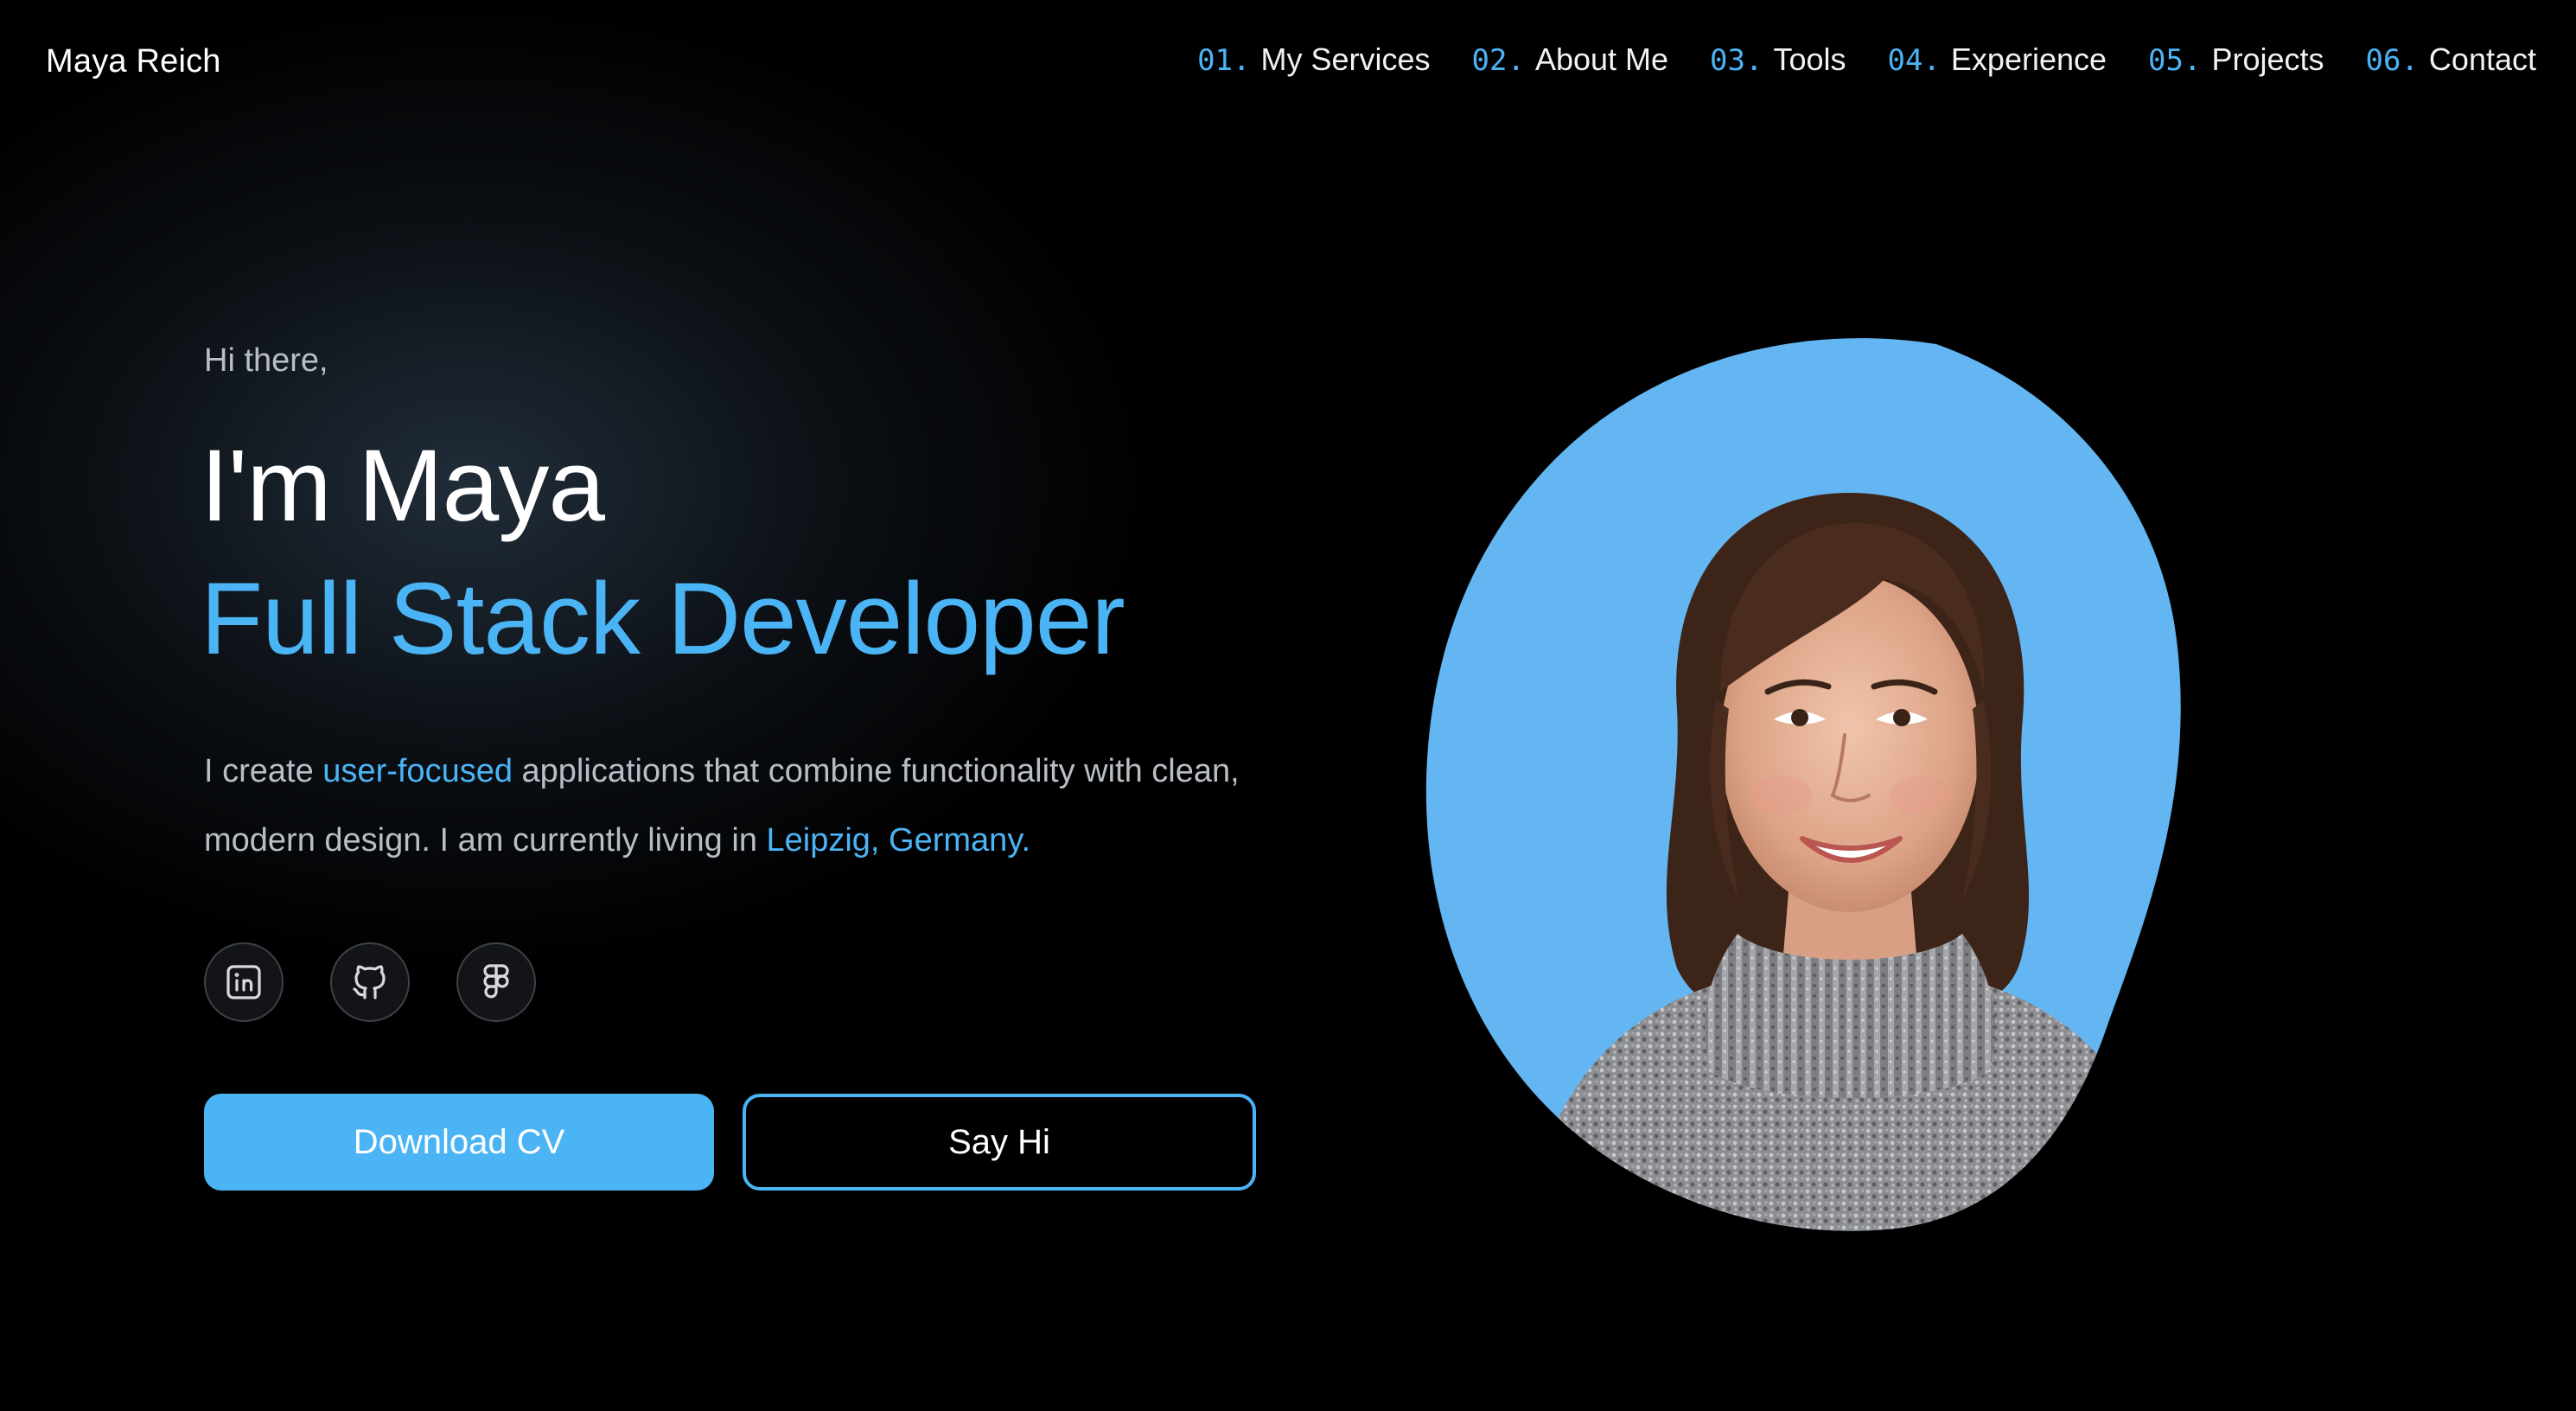  I want to click on nav-label: Tools, so click(1809, 60).